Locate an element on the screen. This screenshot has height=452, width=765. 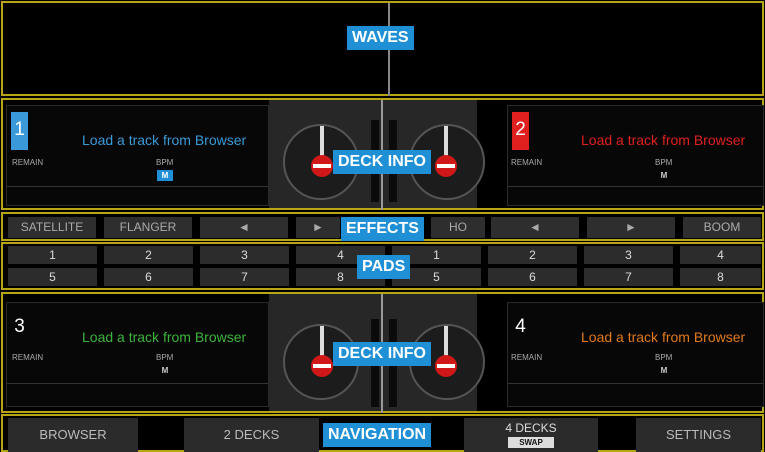
deck-4-number: 4 is located at coordinates (520, 326).